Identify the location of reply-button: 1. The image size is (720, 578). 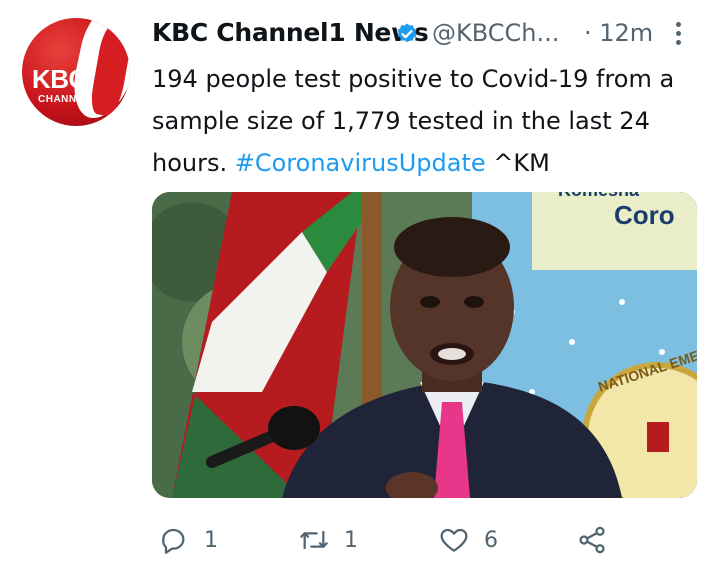
(188, 540).